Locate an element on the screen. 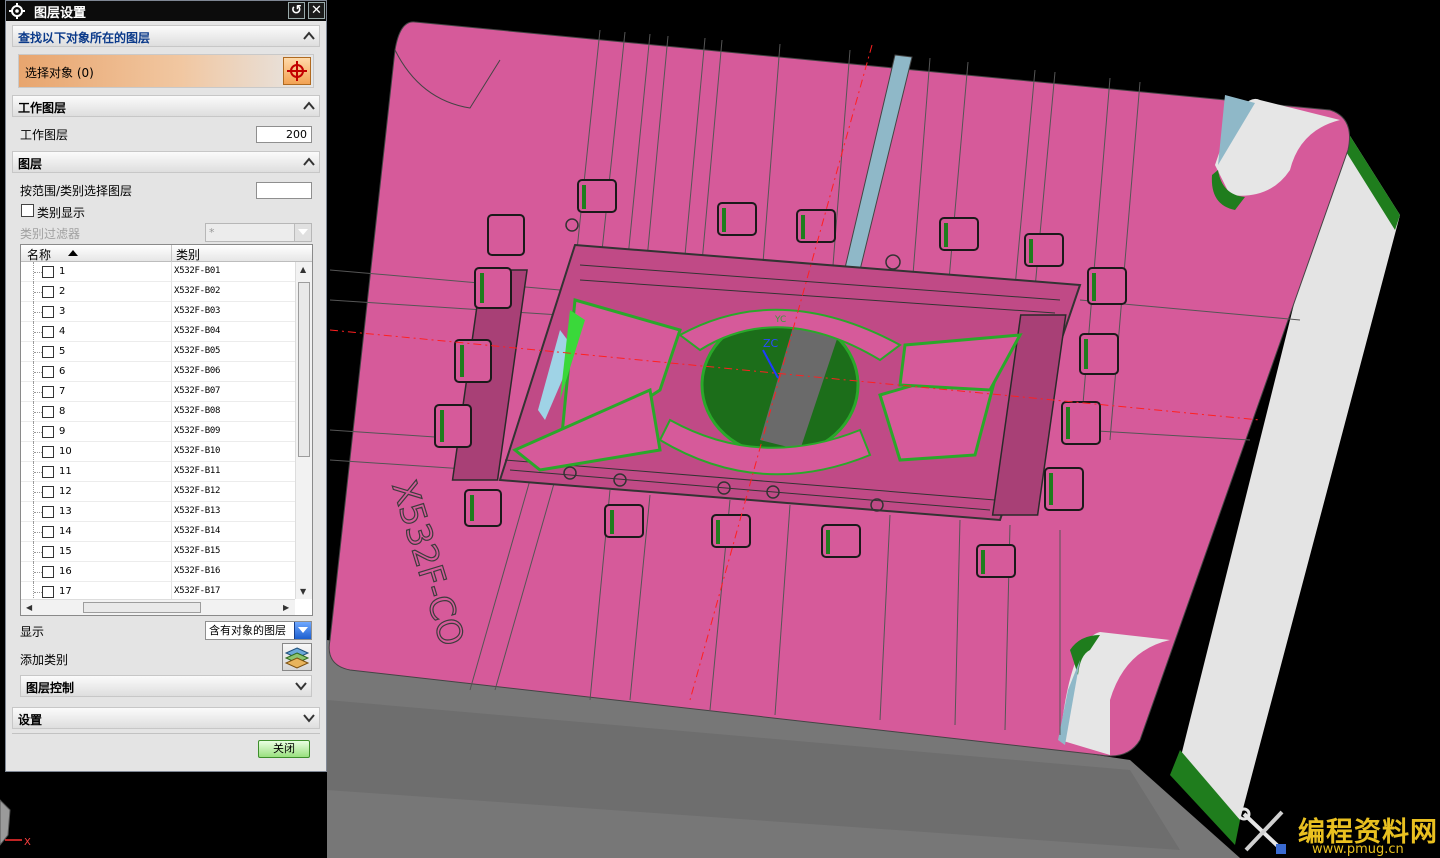 The width and height of the screenshot is (1440, 858). table-row: 13 X532F-B13 is located at coordinates (158, 512).